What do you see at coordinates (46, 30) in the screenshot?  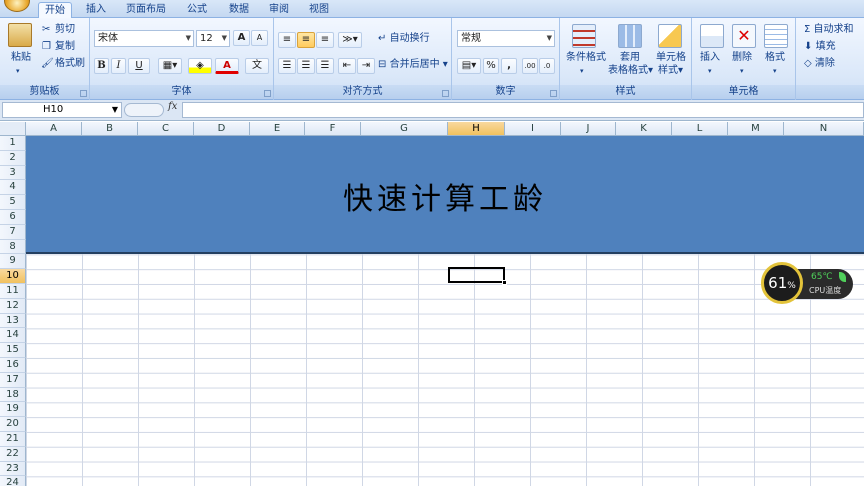 I see `cut-icon: ✂` at bounding box center [46, 30].